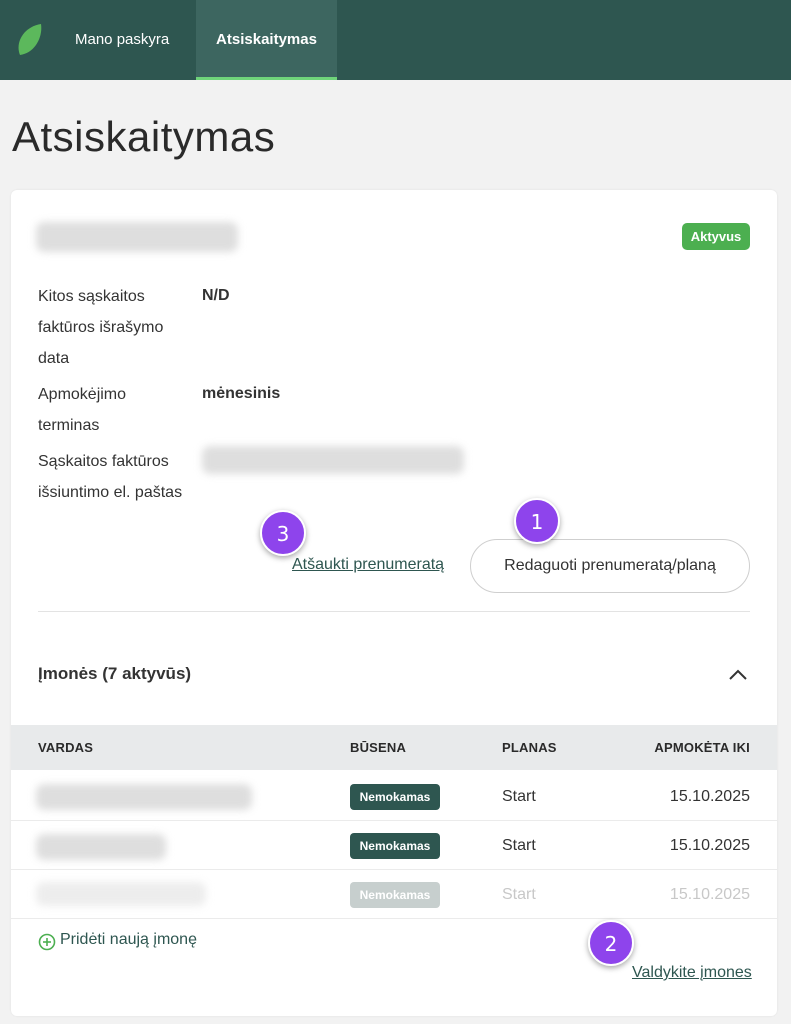  What do you see at coordinates (137, 237) in the screenshot?
I see `redacted-subscription-name` at bounding box center [137, 237].